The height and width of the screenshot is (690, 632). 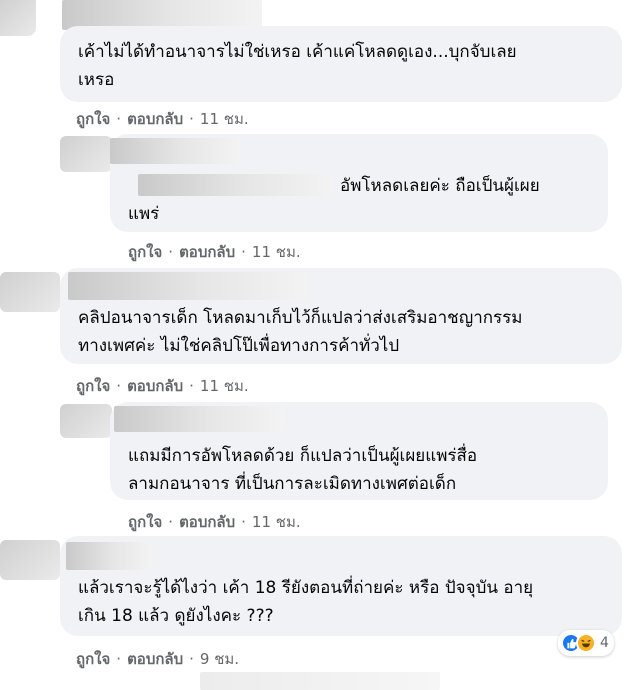 I want to click on reaction-summary: 4, so click(x=586, y=643).